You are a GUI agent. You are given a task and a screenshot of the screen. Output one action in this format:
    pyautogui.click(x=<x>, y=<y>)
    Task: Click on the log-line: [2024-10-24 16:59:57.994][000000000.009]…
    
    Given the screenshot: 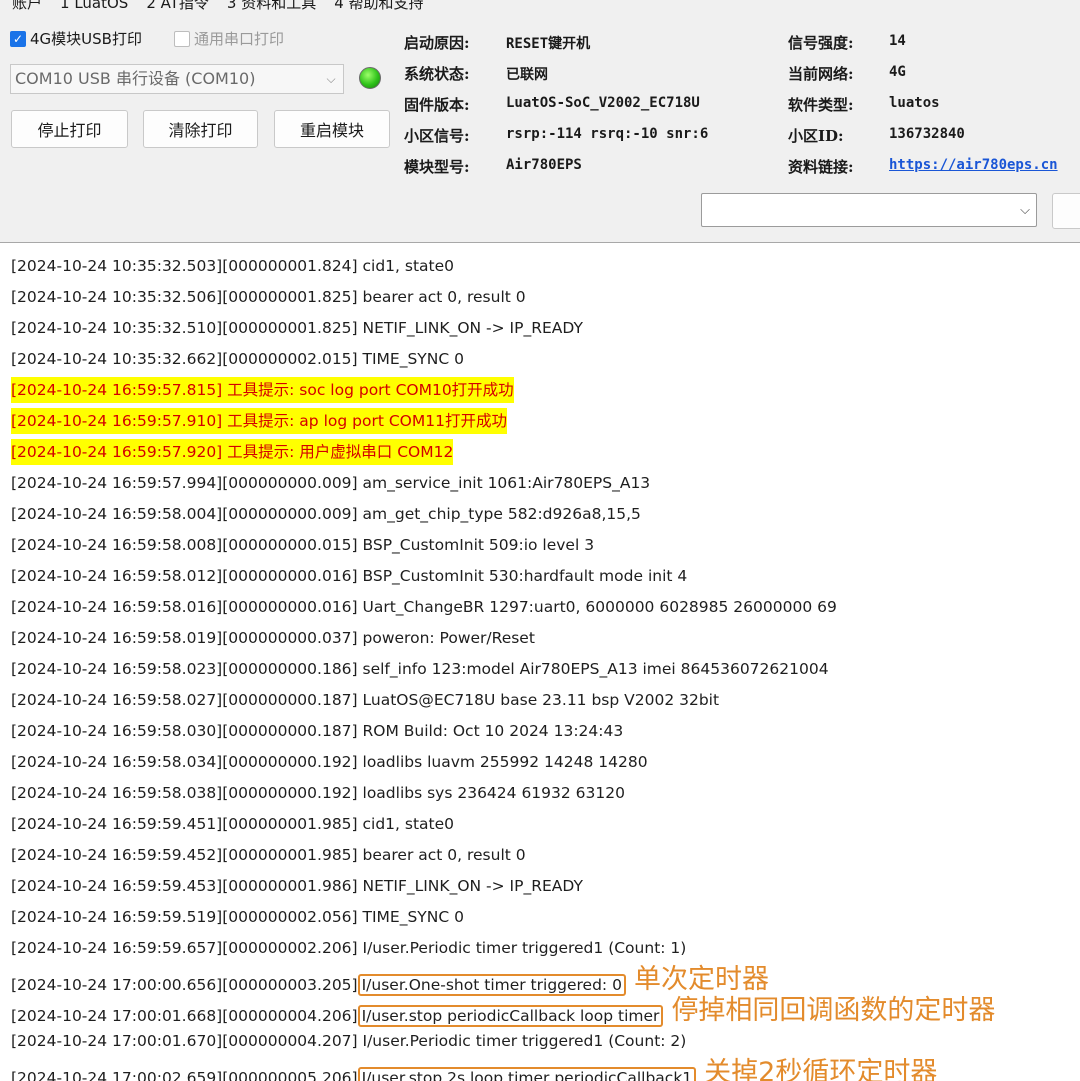 What is the action you would take?
    pyautogui.click(x=331, y=483)
    